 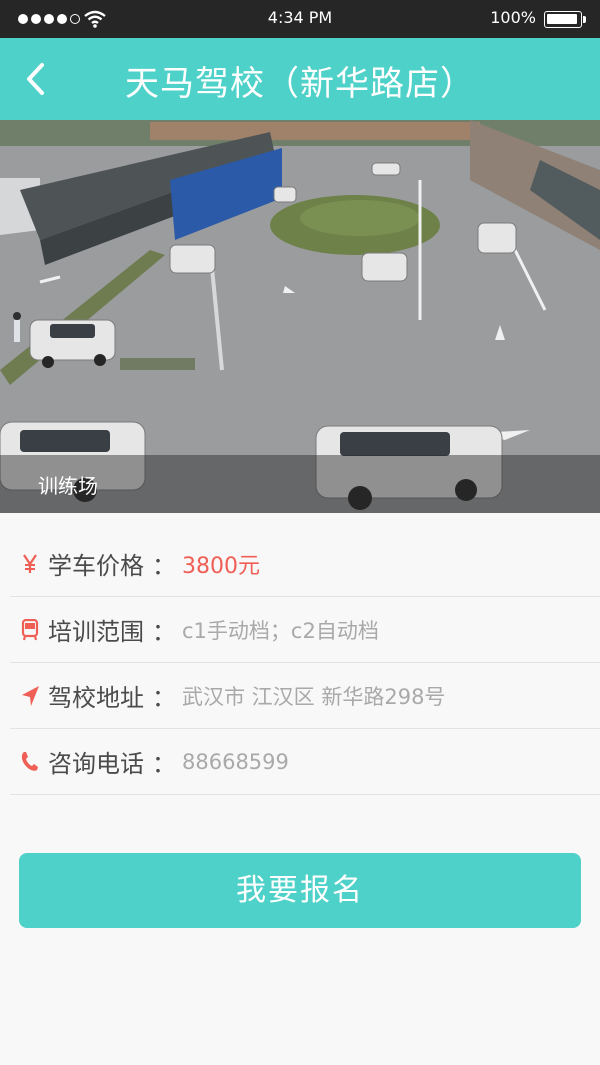 I want to click on phone-value: 88668599, so click(x=235, y=762).